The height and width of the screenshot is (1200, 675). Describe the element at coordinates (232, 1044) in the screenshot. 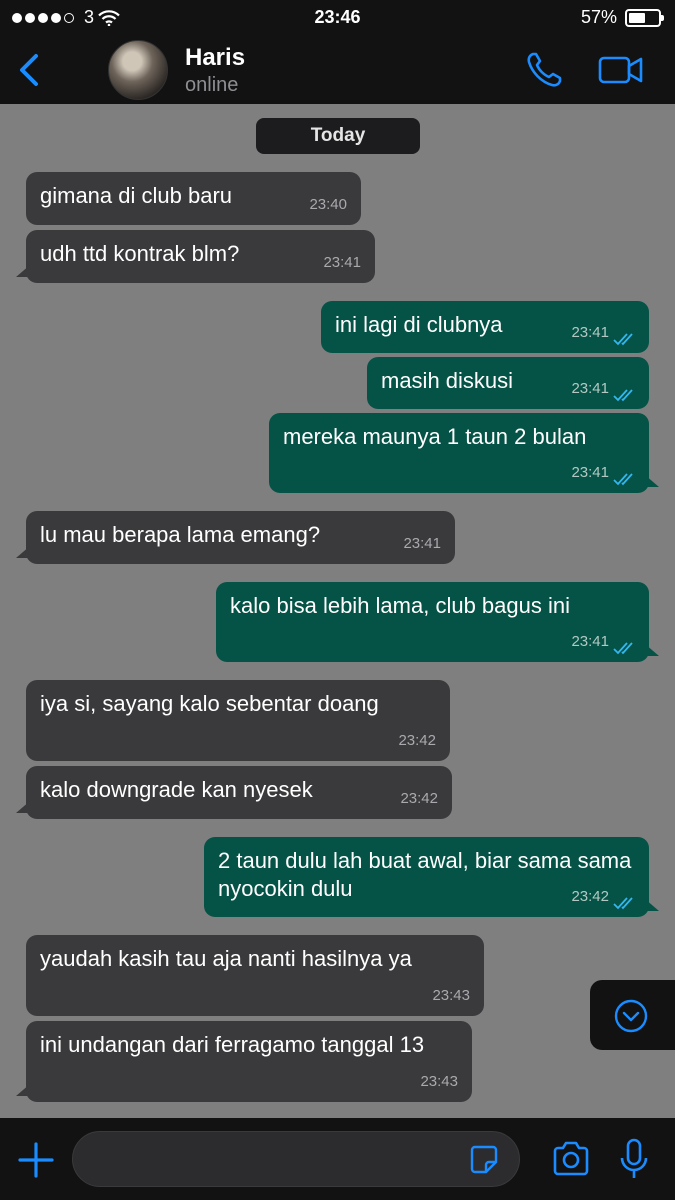

I see `message-text: ini undangan dari ferragamo tanggal 13` at that location.